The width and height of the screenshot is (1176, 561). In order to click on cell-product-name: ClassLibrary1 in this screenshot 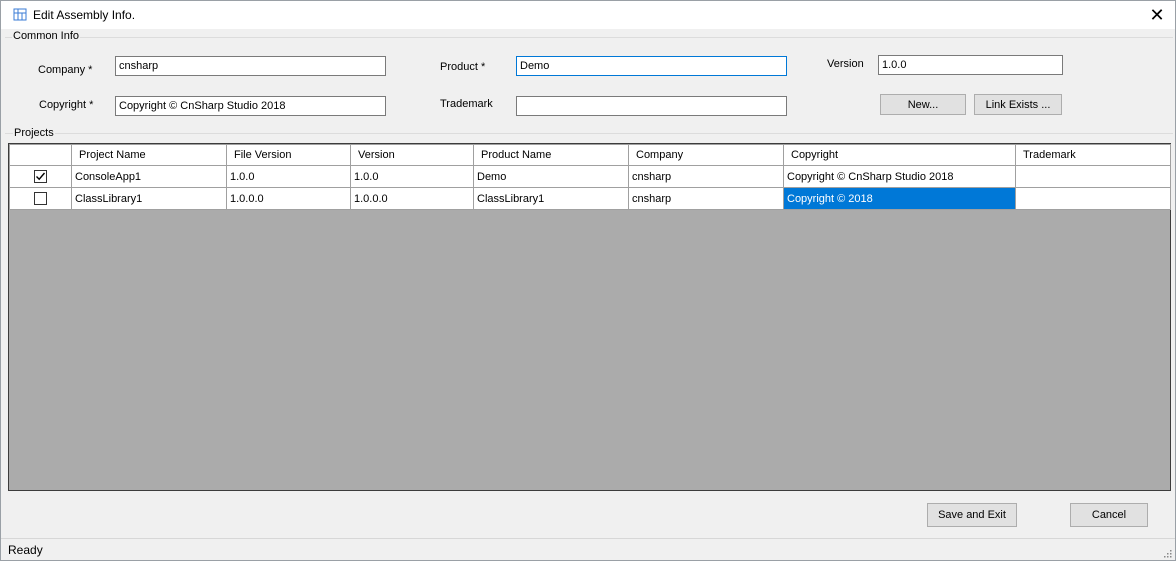, I will do `click(551, 198)`.